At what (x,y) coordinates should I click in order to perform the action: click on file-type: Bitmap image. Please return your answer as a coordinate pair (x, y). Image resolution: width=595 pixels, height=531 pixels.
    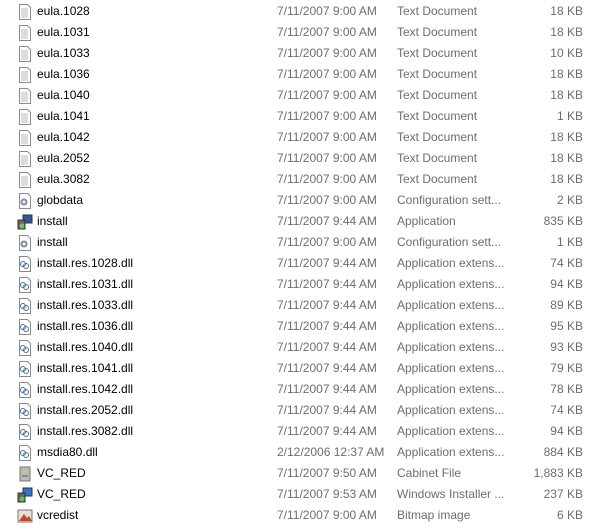
    Looking at the image, I should click on (434, 515).